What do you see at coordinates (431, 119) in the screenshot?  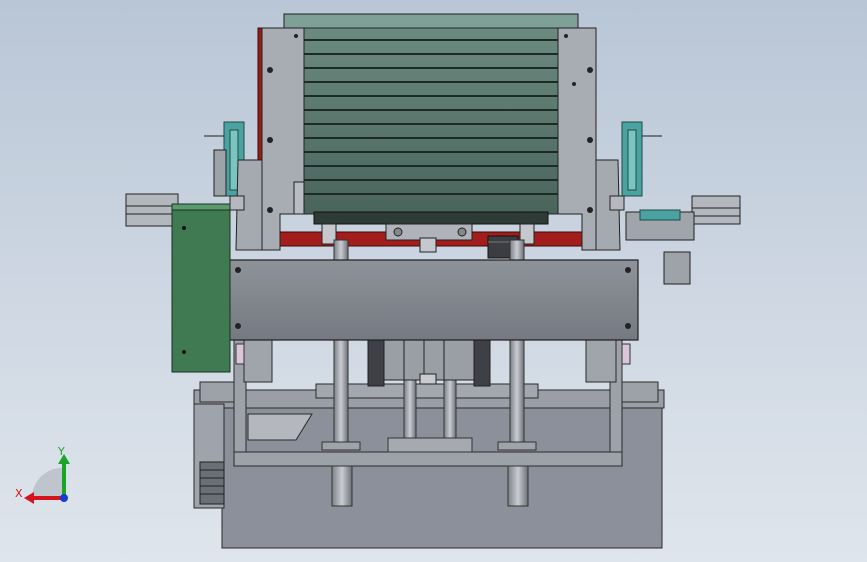 I see `heatsink-fin-stack` at bounding box center [431, 119].